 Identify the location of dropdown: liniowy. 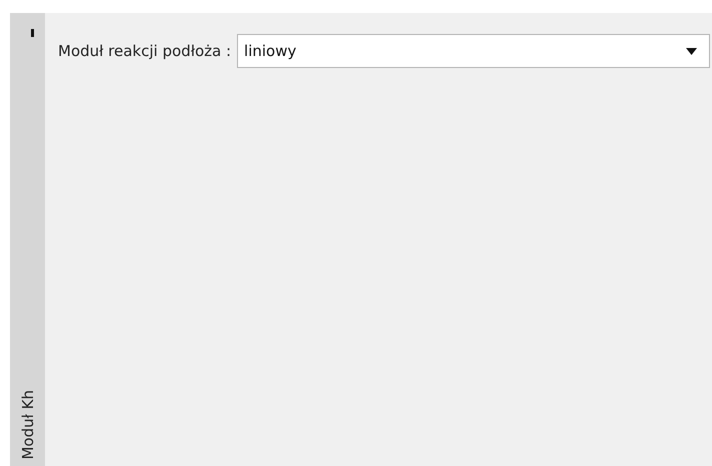
(473, 51).